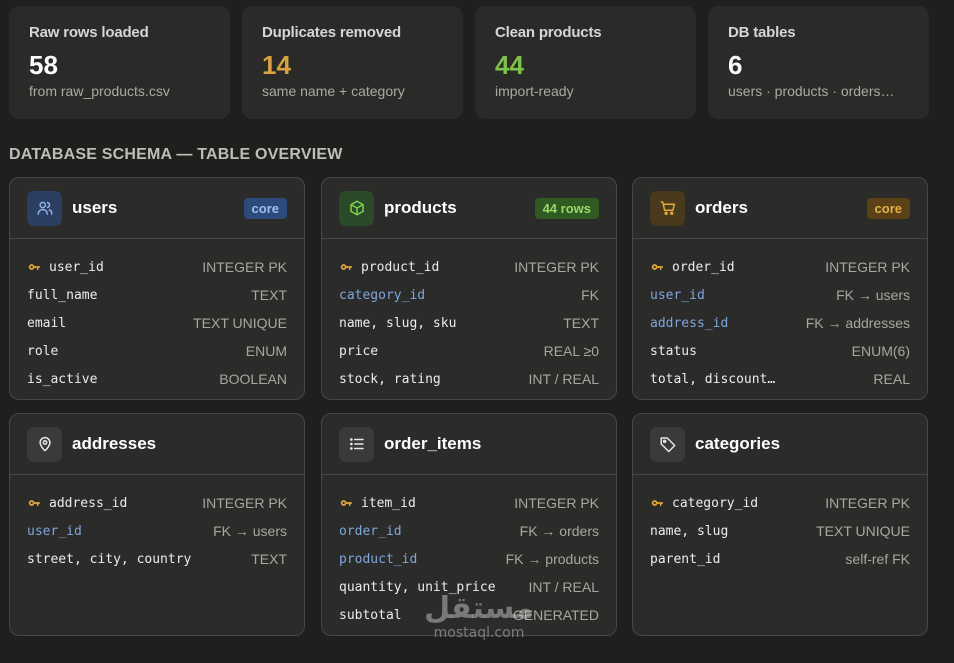 The image size is (954, 663). What do you see at coordinates (62, 295) in the screenshot?
I see `column-name: full_name` at bounding box center [62, 295].